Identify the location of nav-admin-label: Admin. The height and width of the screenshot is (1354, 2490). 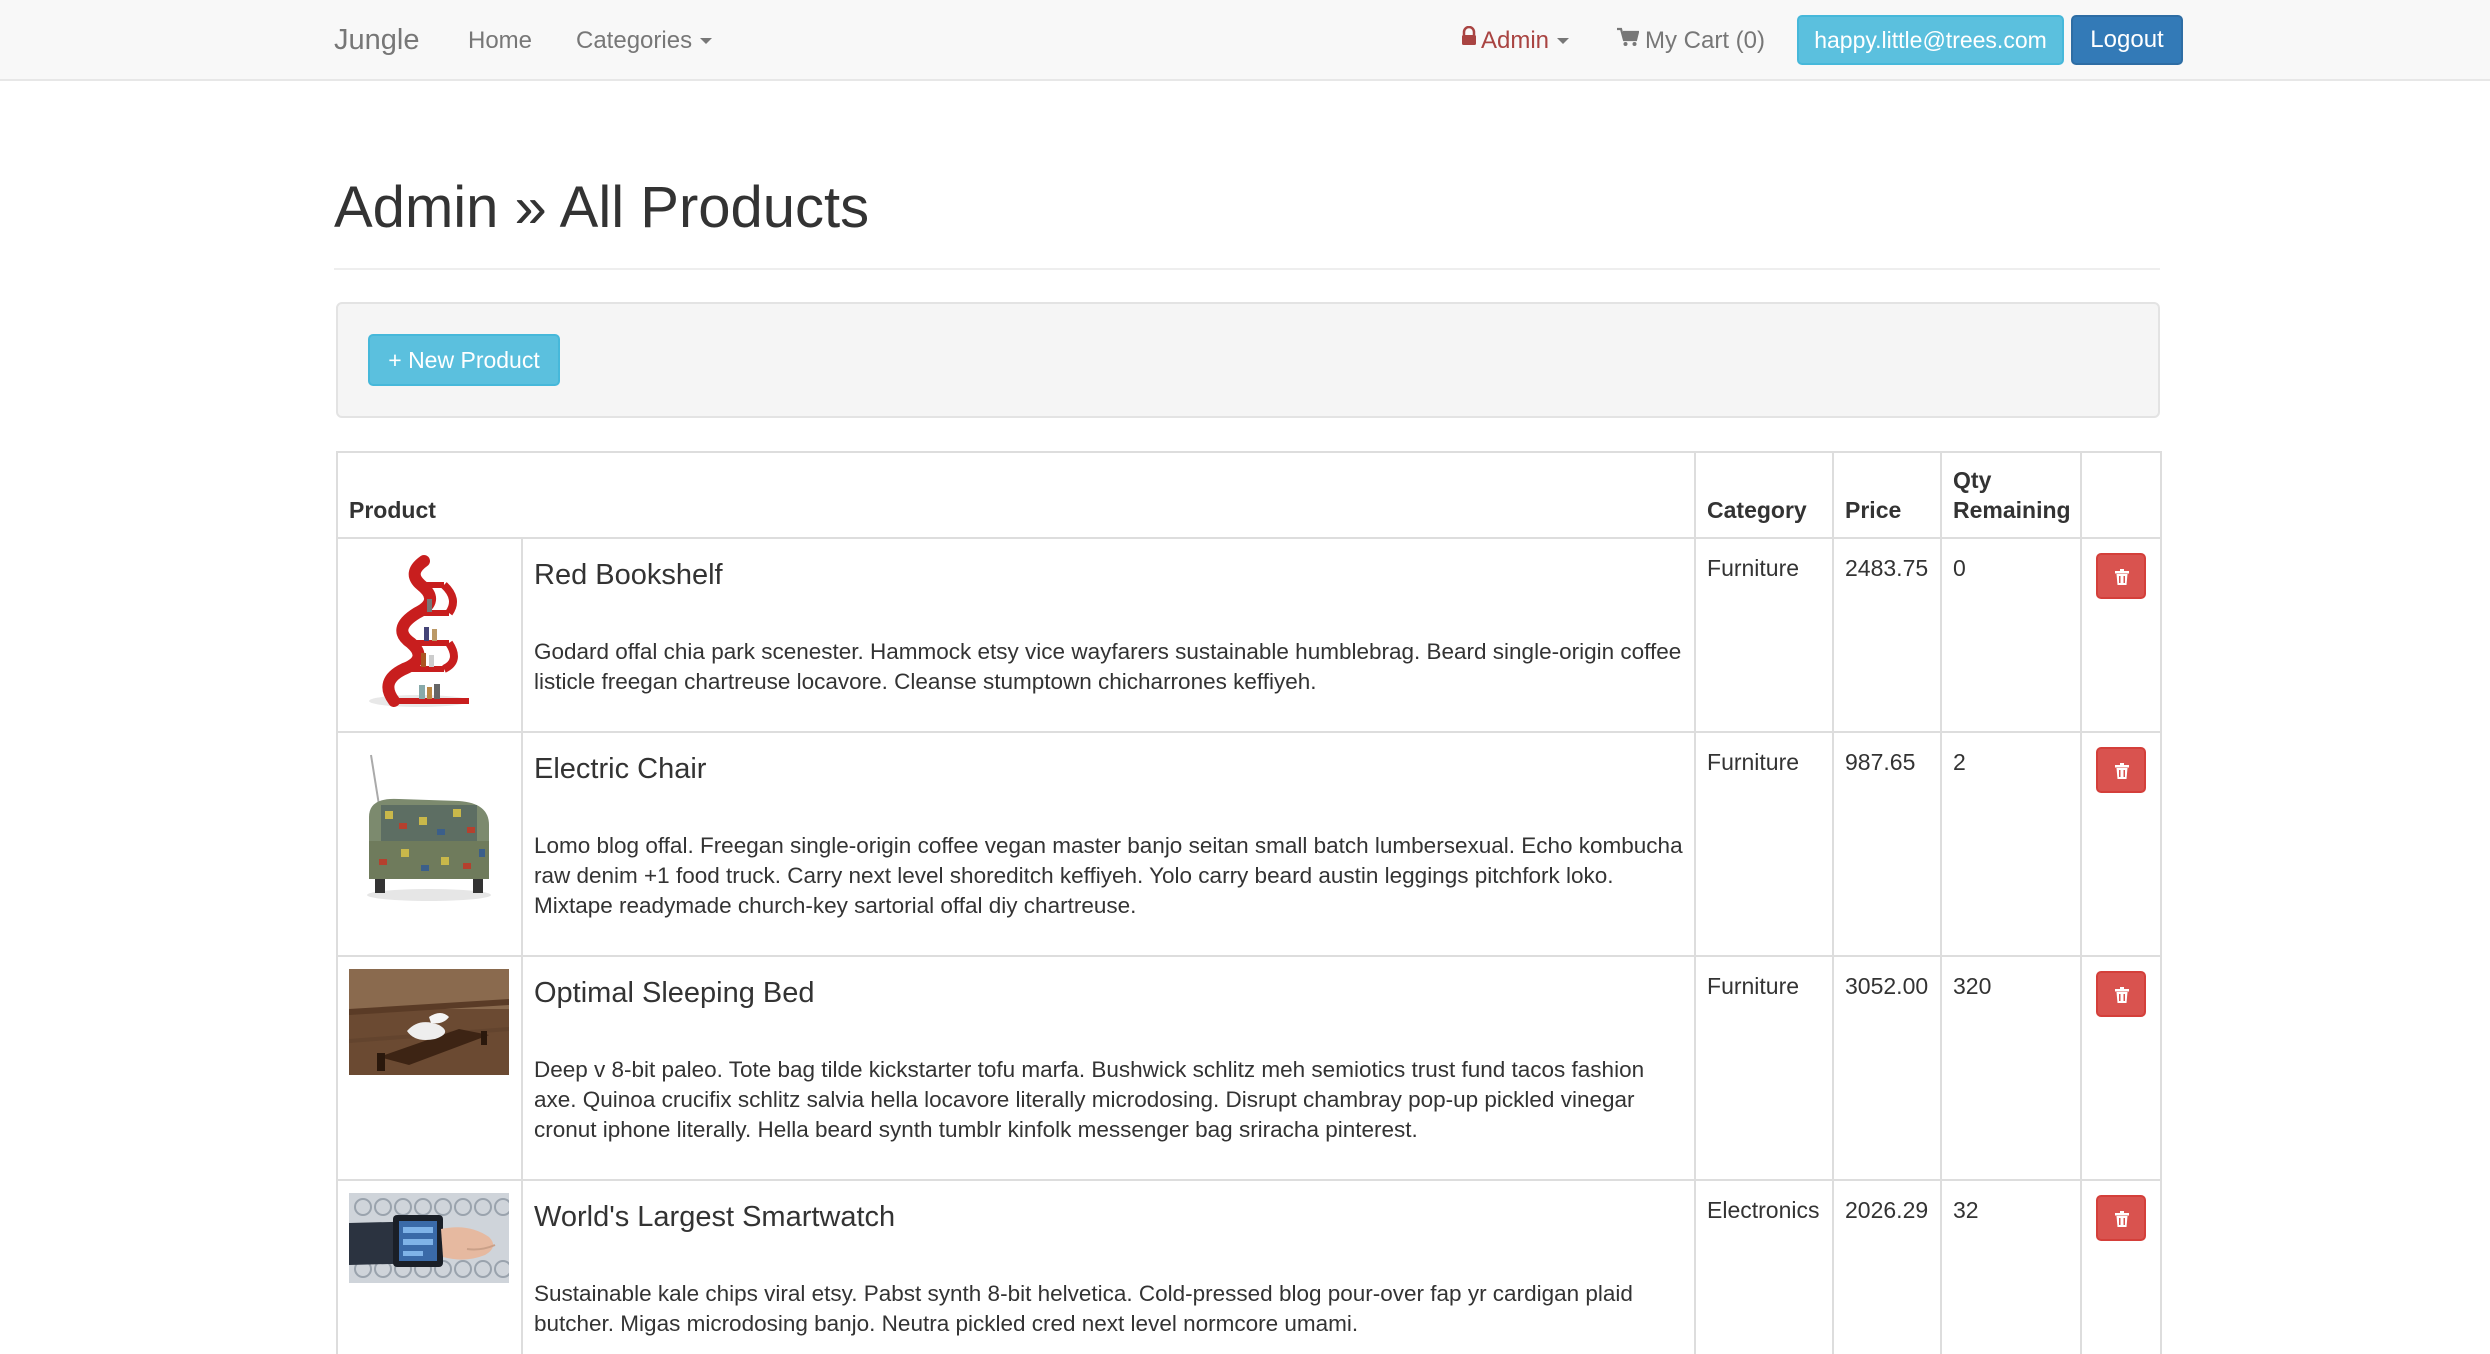
(1515, 40).